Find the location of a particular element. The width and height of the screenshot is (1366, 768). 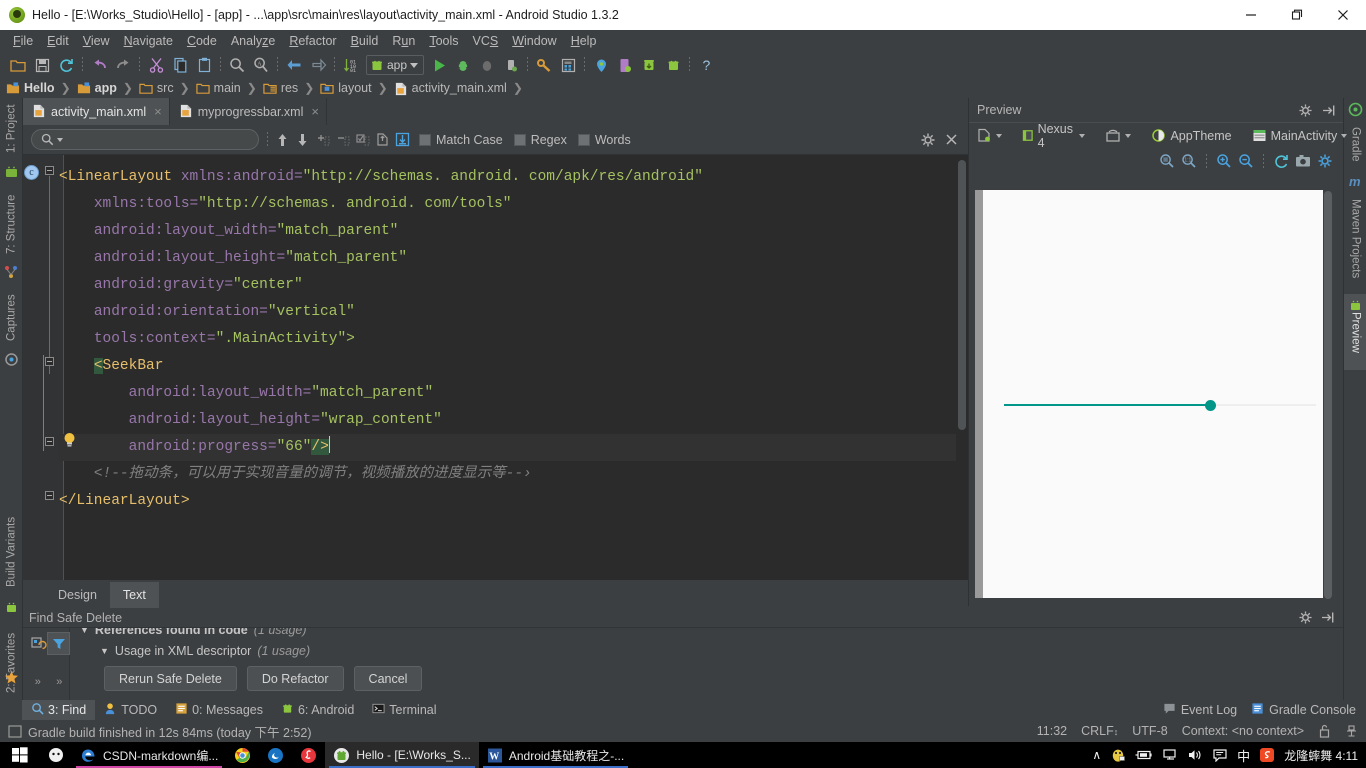

undo-icon is located at coordinates (99, 65).